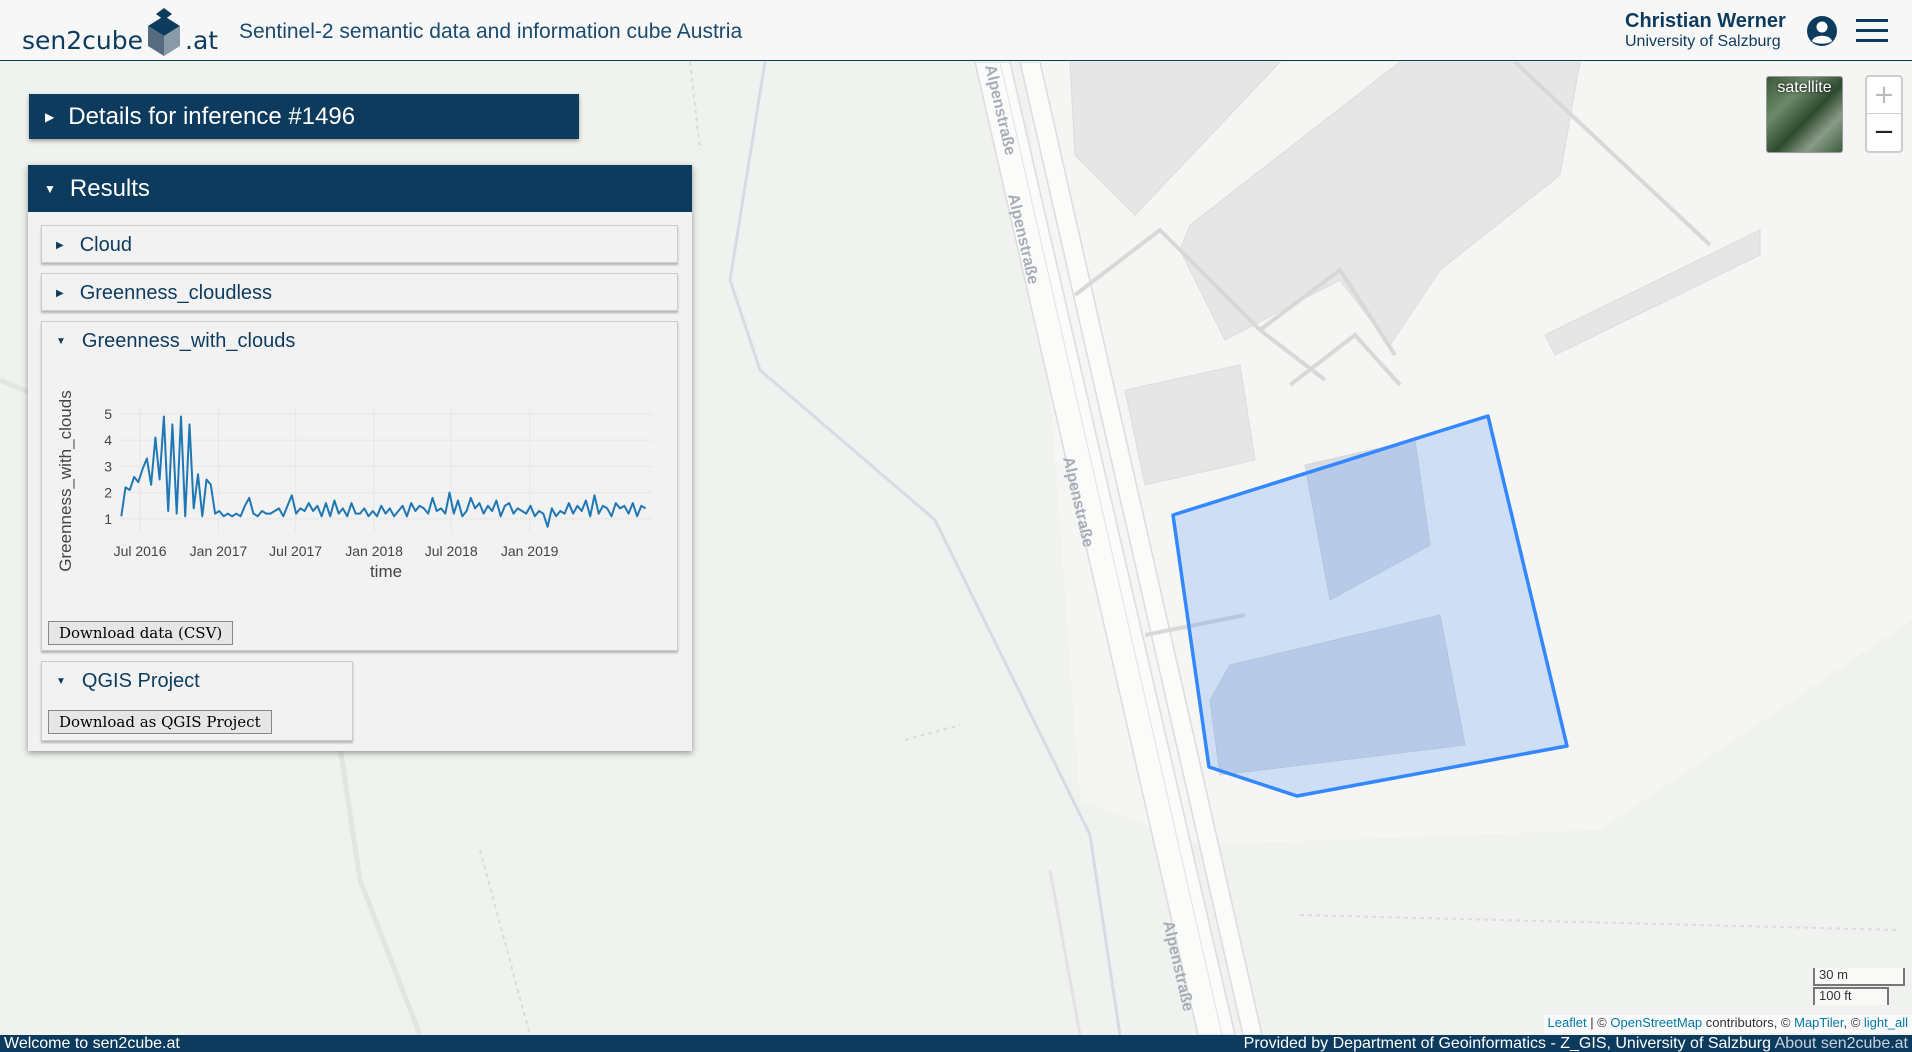 The height and width of the screenshot is (1052, 1912). Describe the element at coordinates (359, 341) in the screenshot. I see `section-header: ▼ Greenness_with_clouds` at that location.